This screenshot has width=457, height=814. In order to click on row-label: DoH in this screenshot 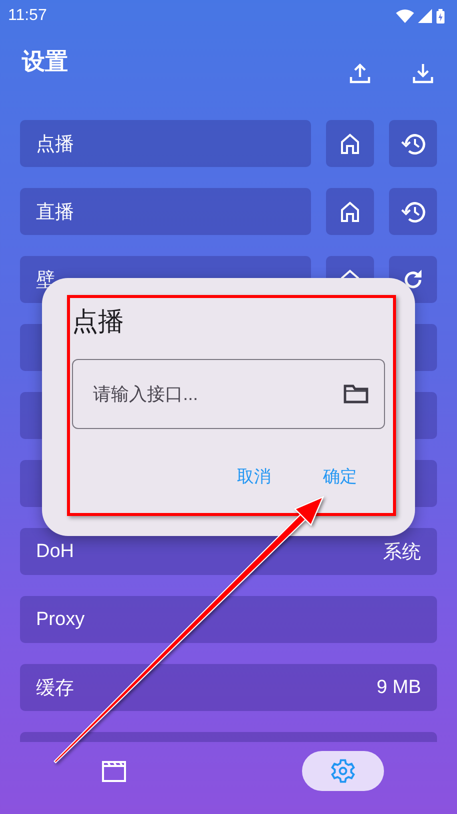, I will do `click(55, 551)`.